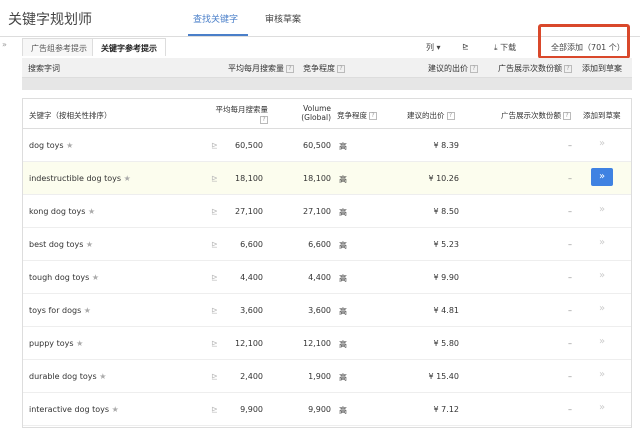 This screenshot has height=428, width=640. Describe the element at coordinates (443, 376) in the screenshot. I see `bid-cell: ¥ 15.40` at that location.